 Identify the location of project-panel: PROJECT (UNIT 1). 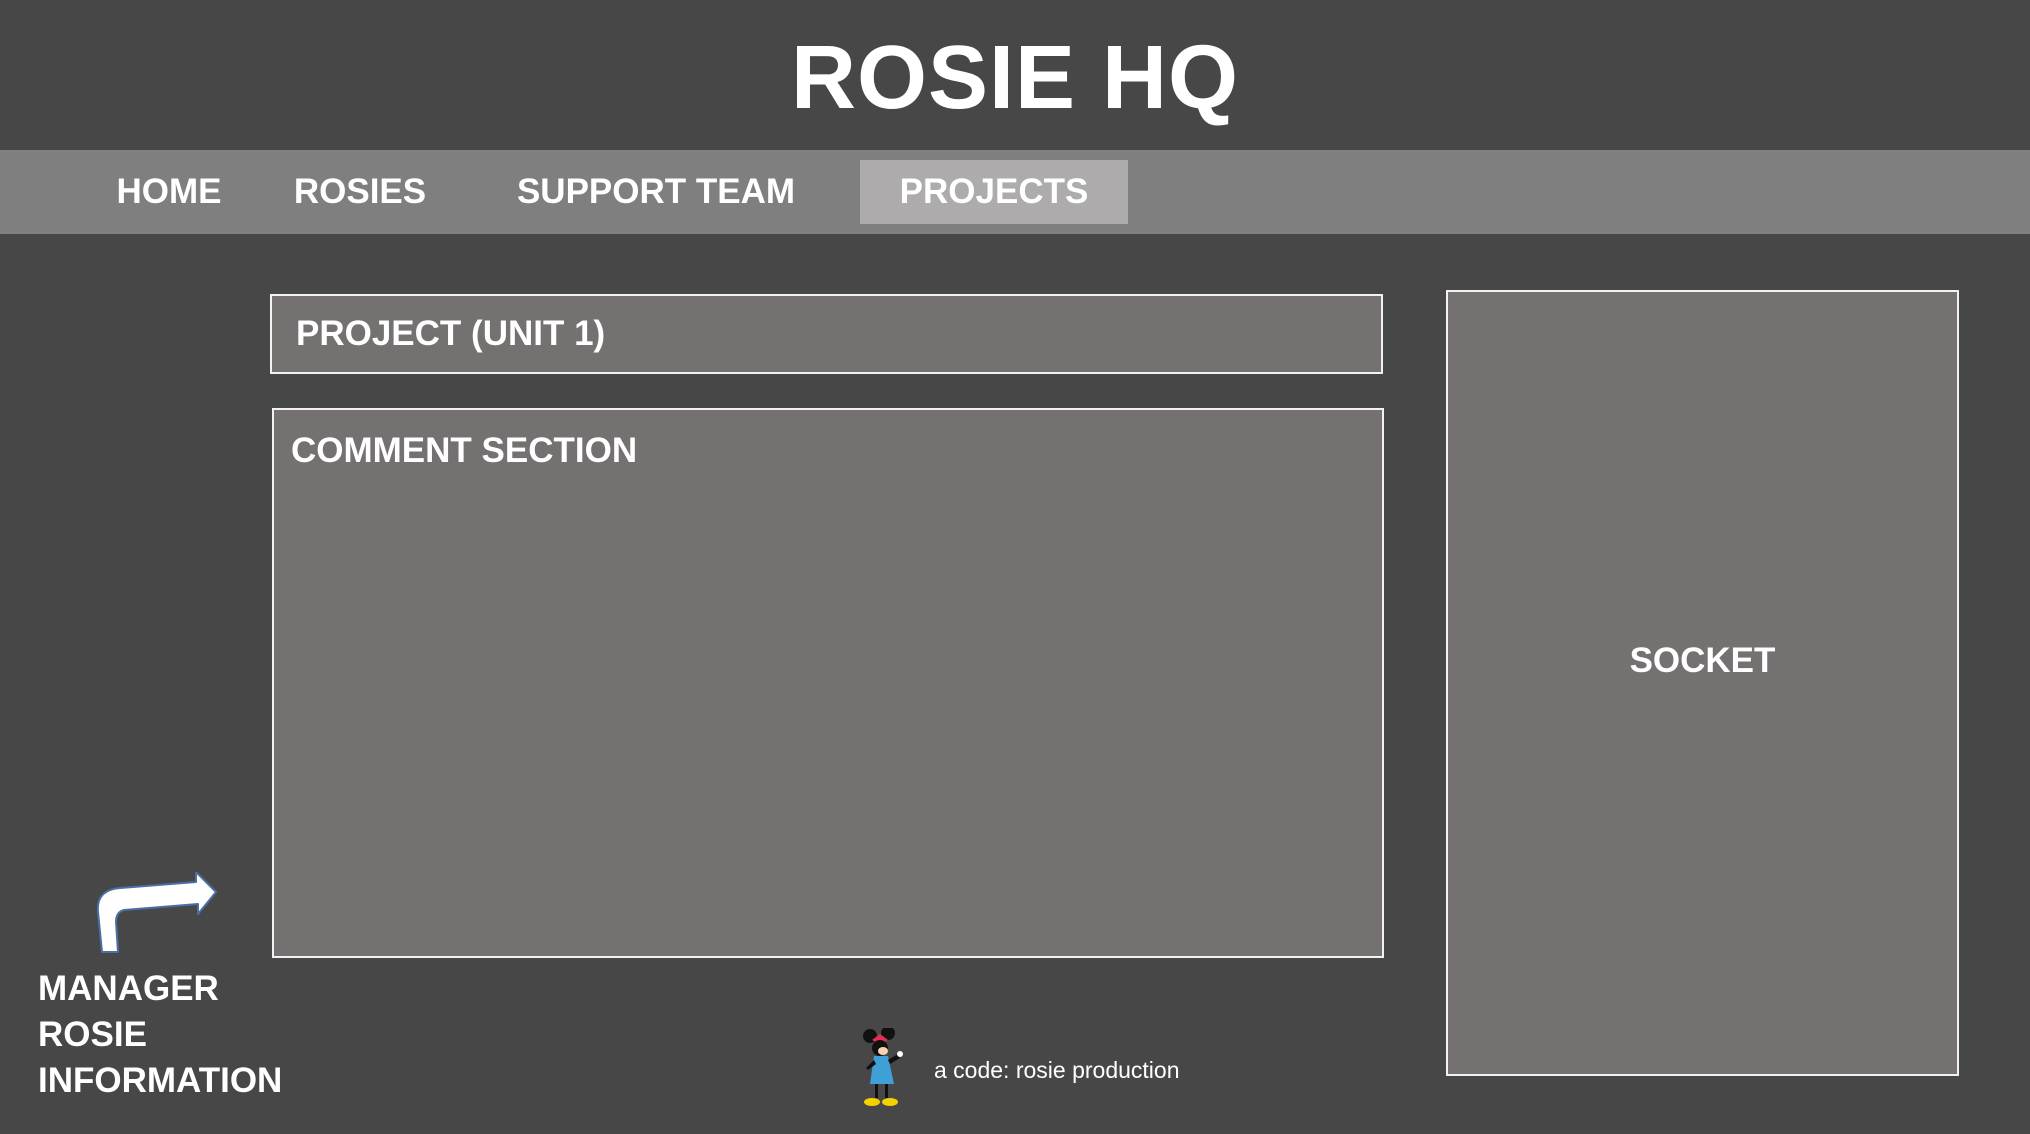
(826, 334).